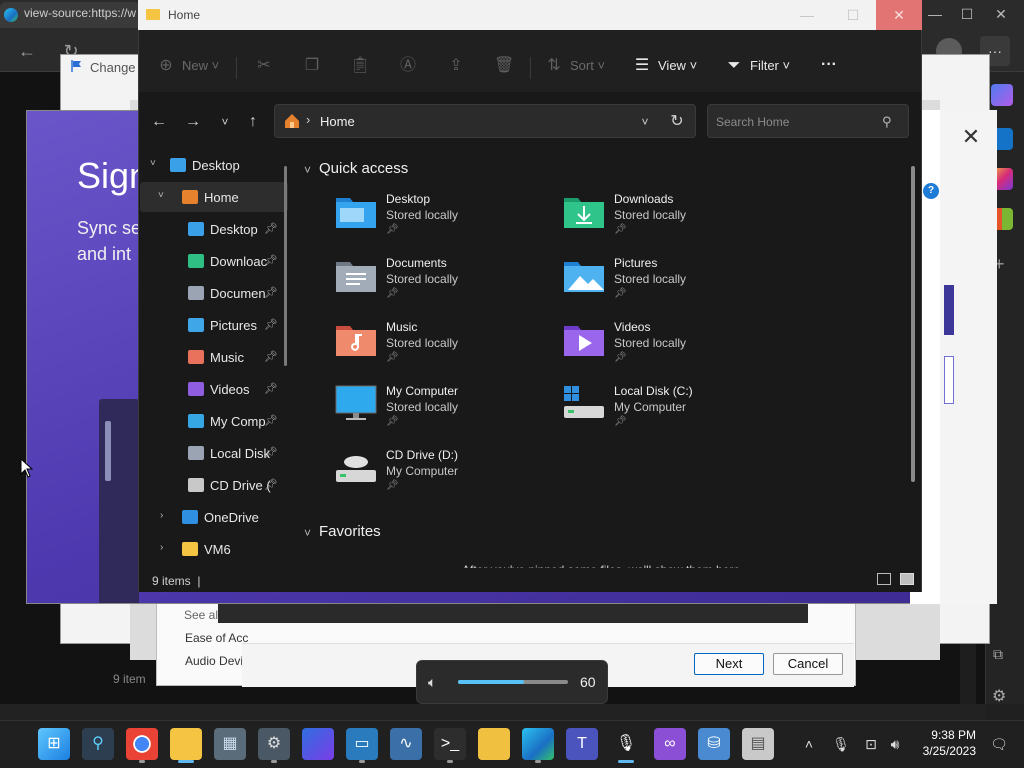  What do you see at coordinates (360, 66) in the screenshot?
I see `paste-icon: 📋︎` at bounding box center [360, 66].